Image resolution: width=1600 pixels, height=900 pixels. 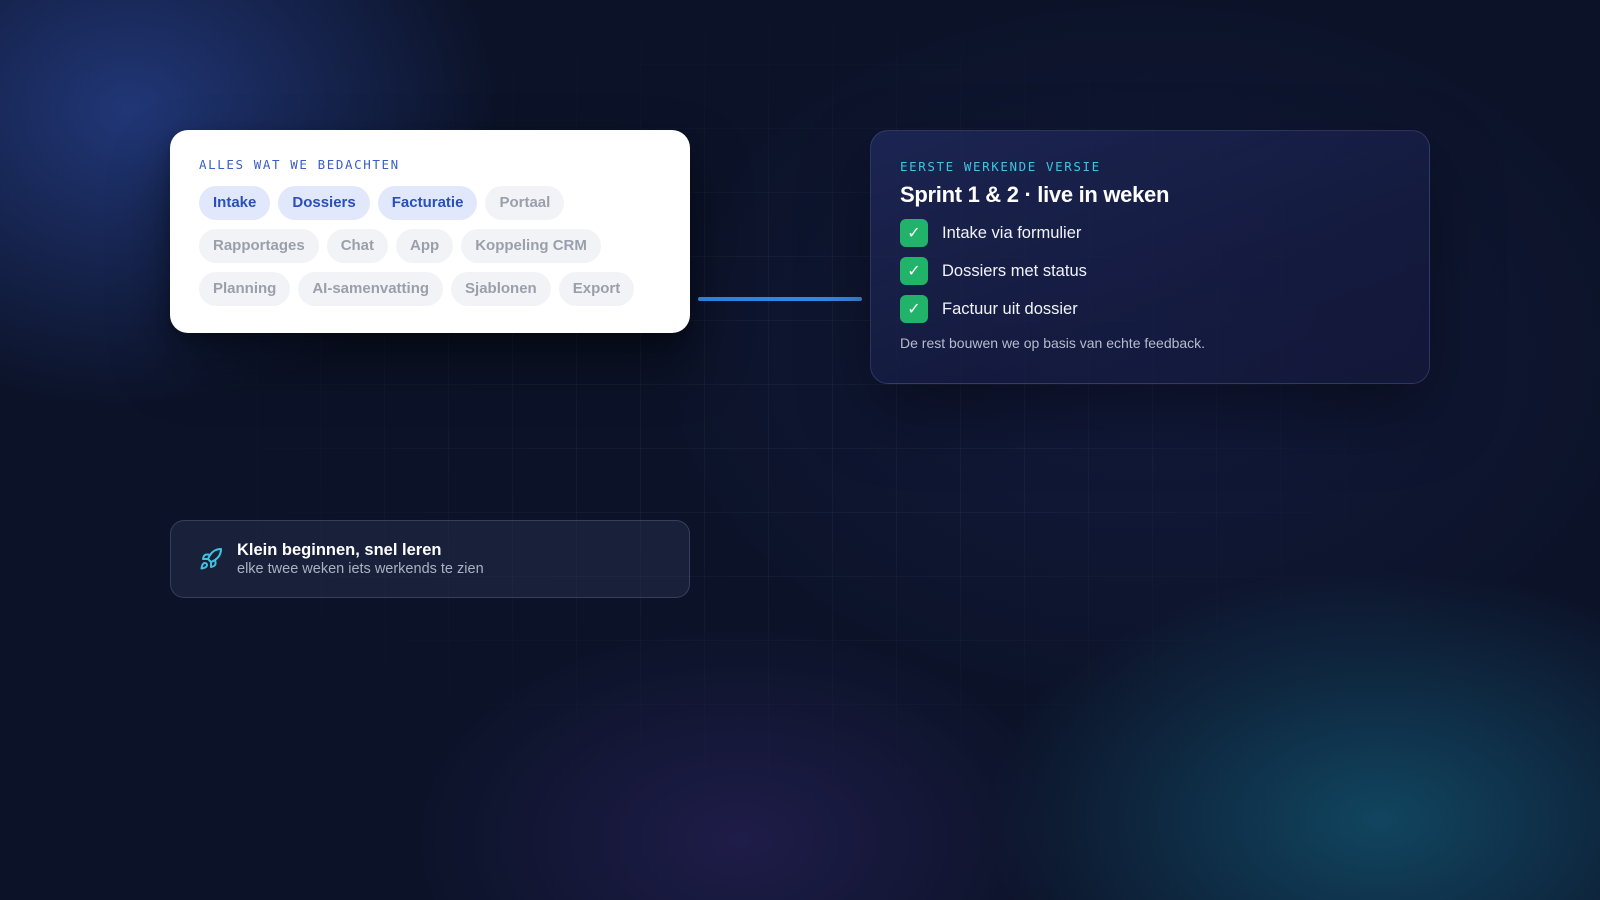 What do you see at coordinates (1150, 309) in the screenshot?
I see `checklist-item: ✓ Factuur uit dossier` at bounding box center [1150, 309].